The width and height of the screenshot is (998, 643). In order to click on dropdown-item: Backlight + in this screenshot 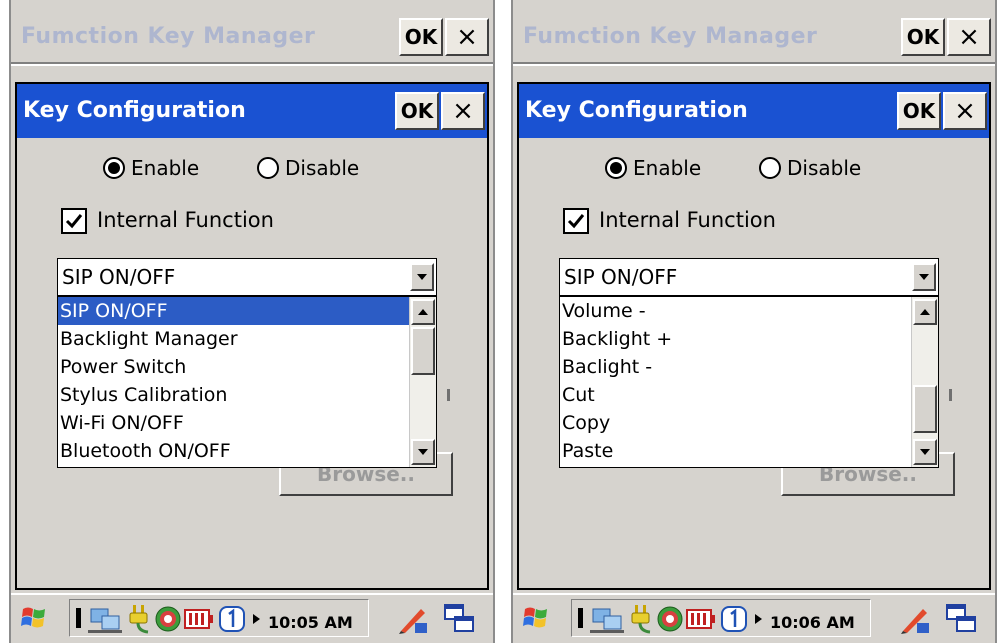, I will do `click(736, 339)`.